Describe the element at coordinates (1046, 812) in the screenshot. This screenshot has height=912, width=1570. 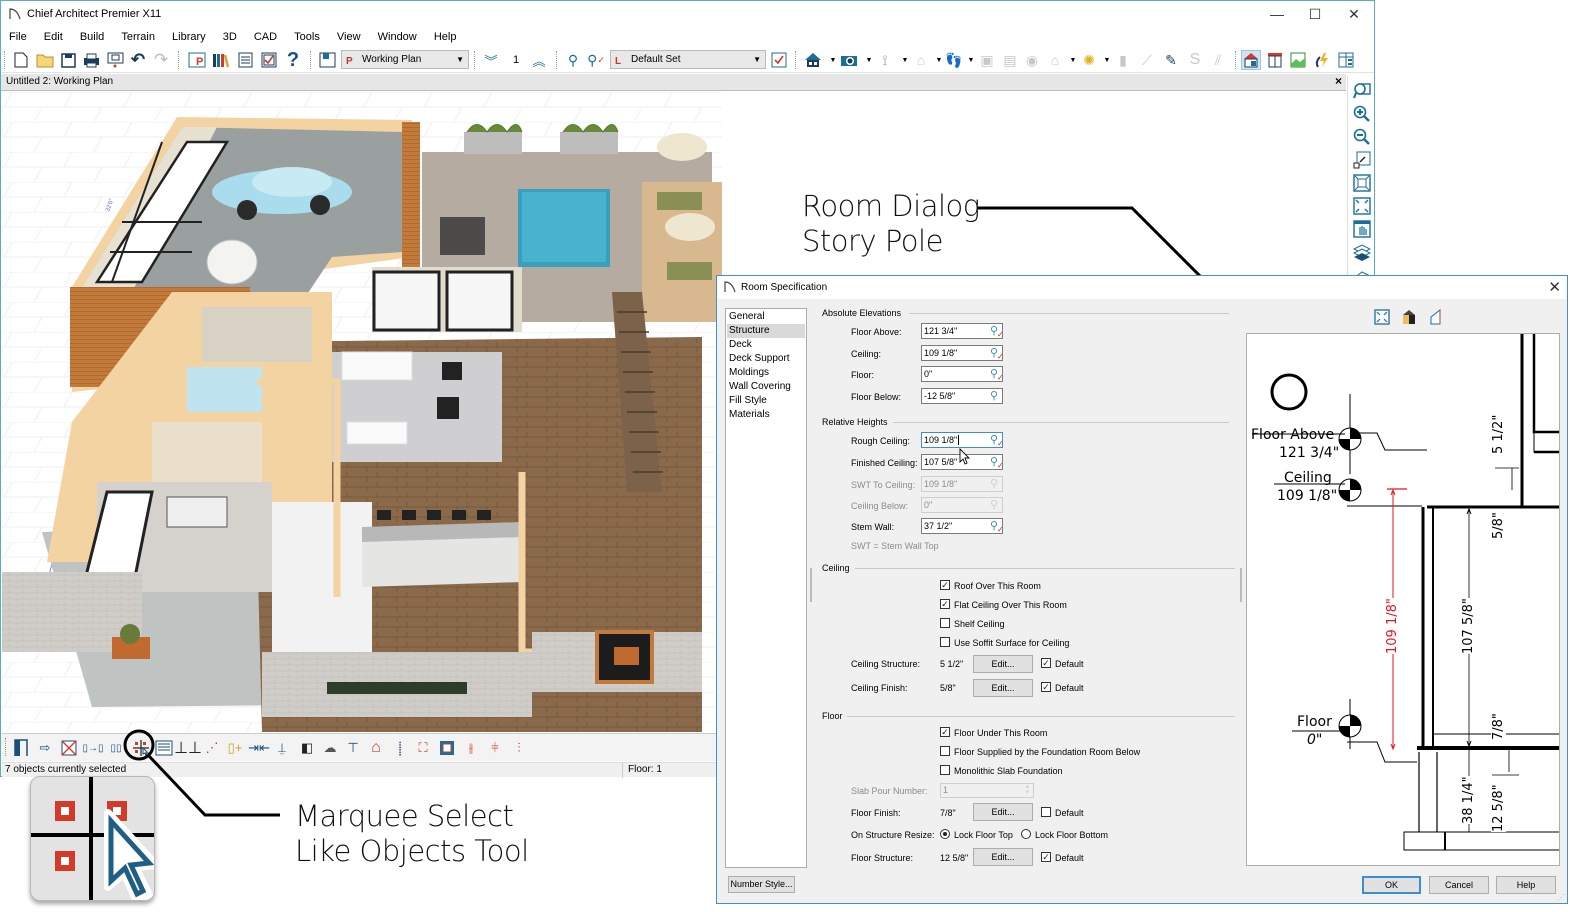
I see `floor-finish-default-checkbox` at that location.